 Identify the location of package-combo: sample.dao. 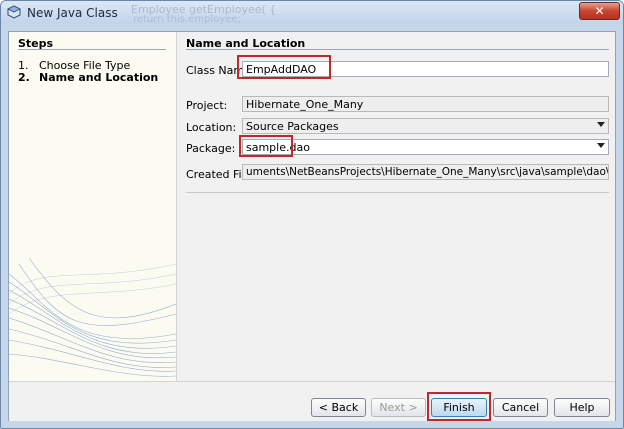
(425, 147).